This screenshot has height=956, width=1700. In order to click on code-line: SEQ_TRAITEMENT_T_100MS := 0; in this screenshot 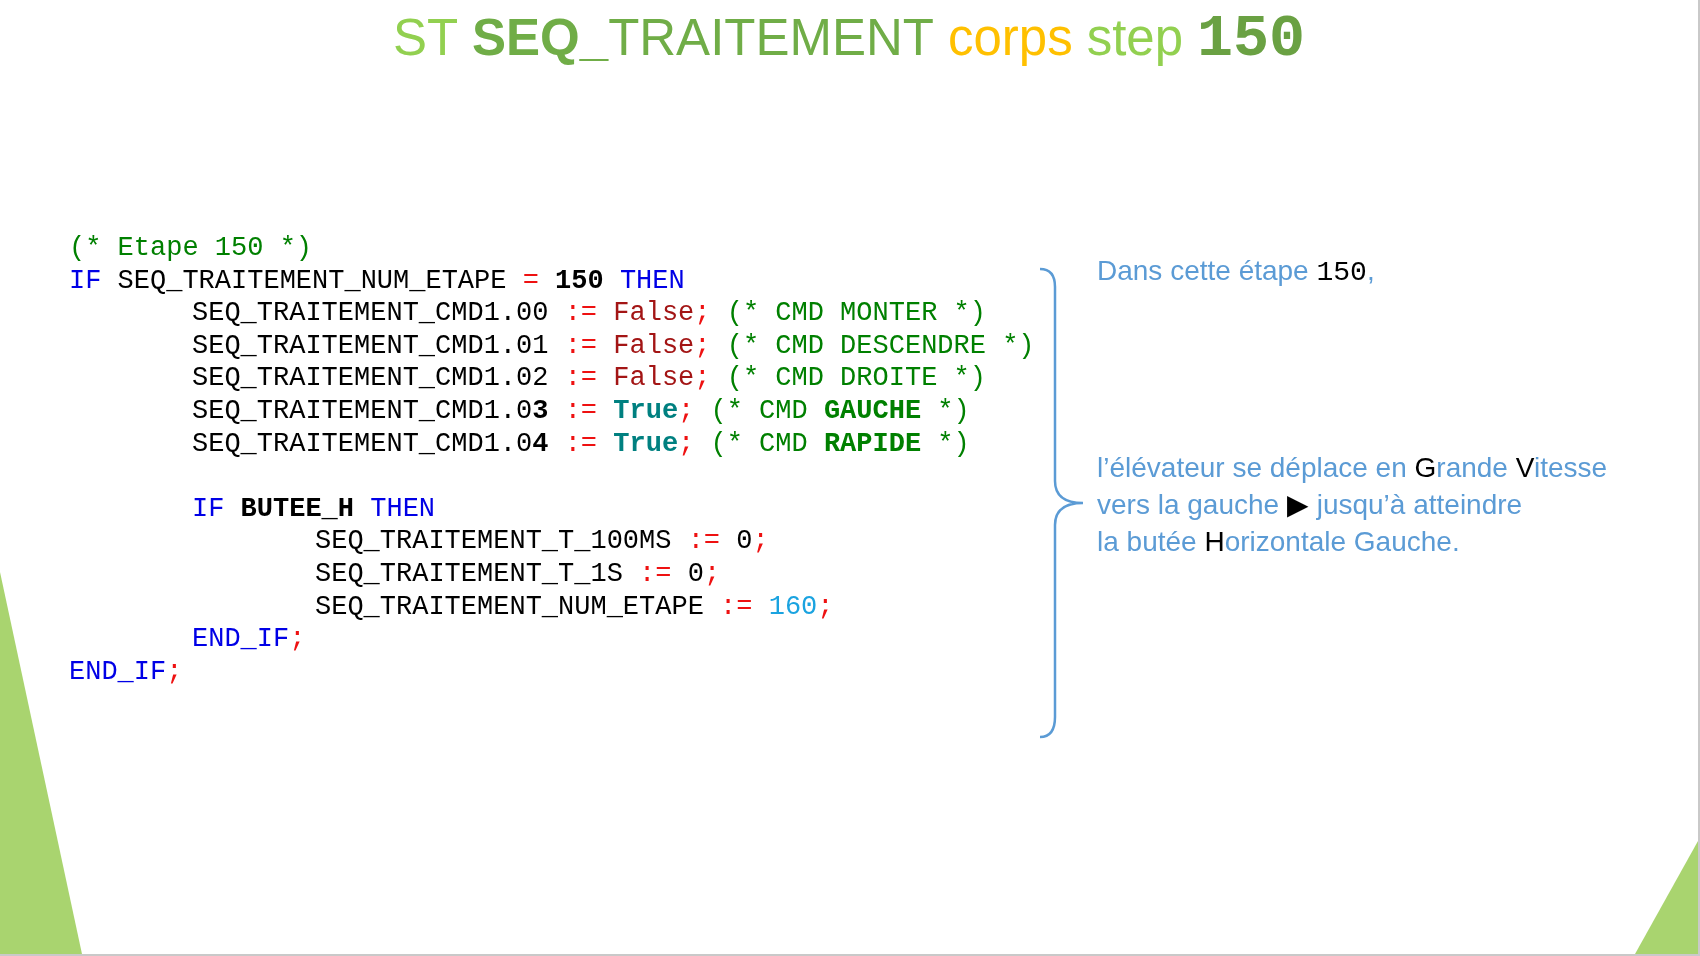, I will do `click(542, 541)`.